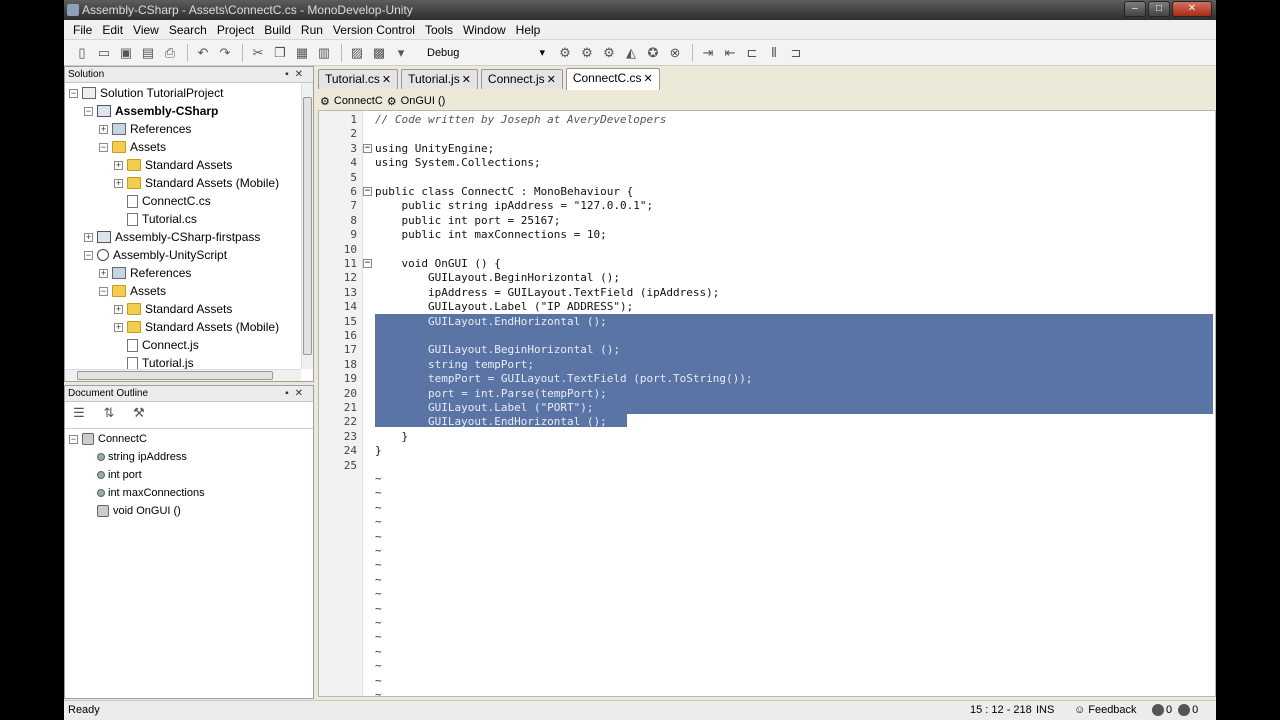 This screenshot has height=720, width=1280. Describe the element at coordinates (104, 53) in the screenshot. I see `open-file-icon: ▭` at that location.